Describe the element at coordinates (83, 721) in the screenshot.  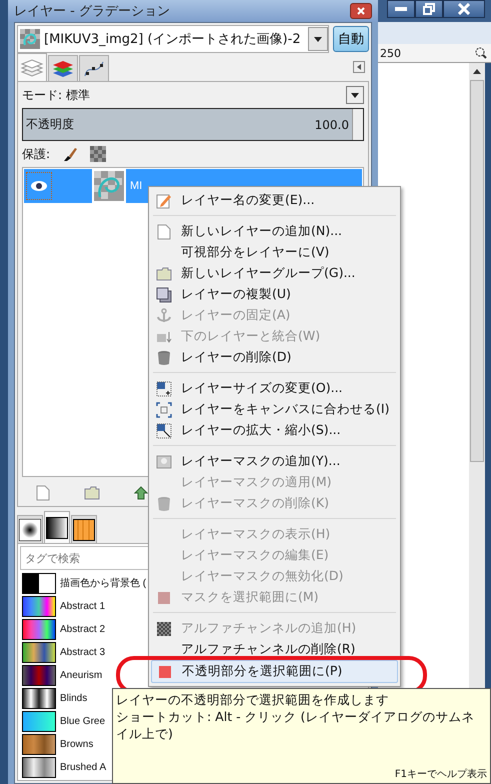
I see `gradient-name: Blue Gree` at that location.